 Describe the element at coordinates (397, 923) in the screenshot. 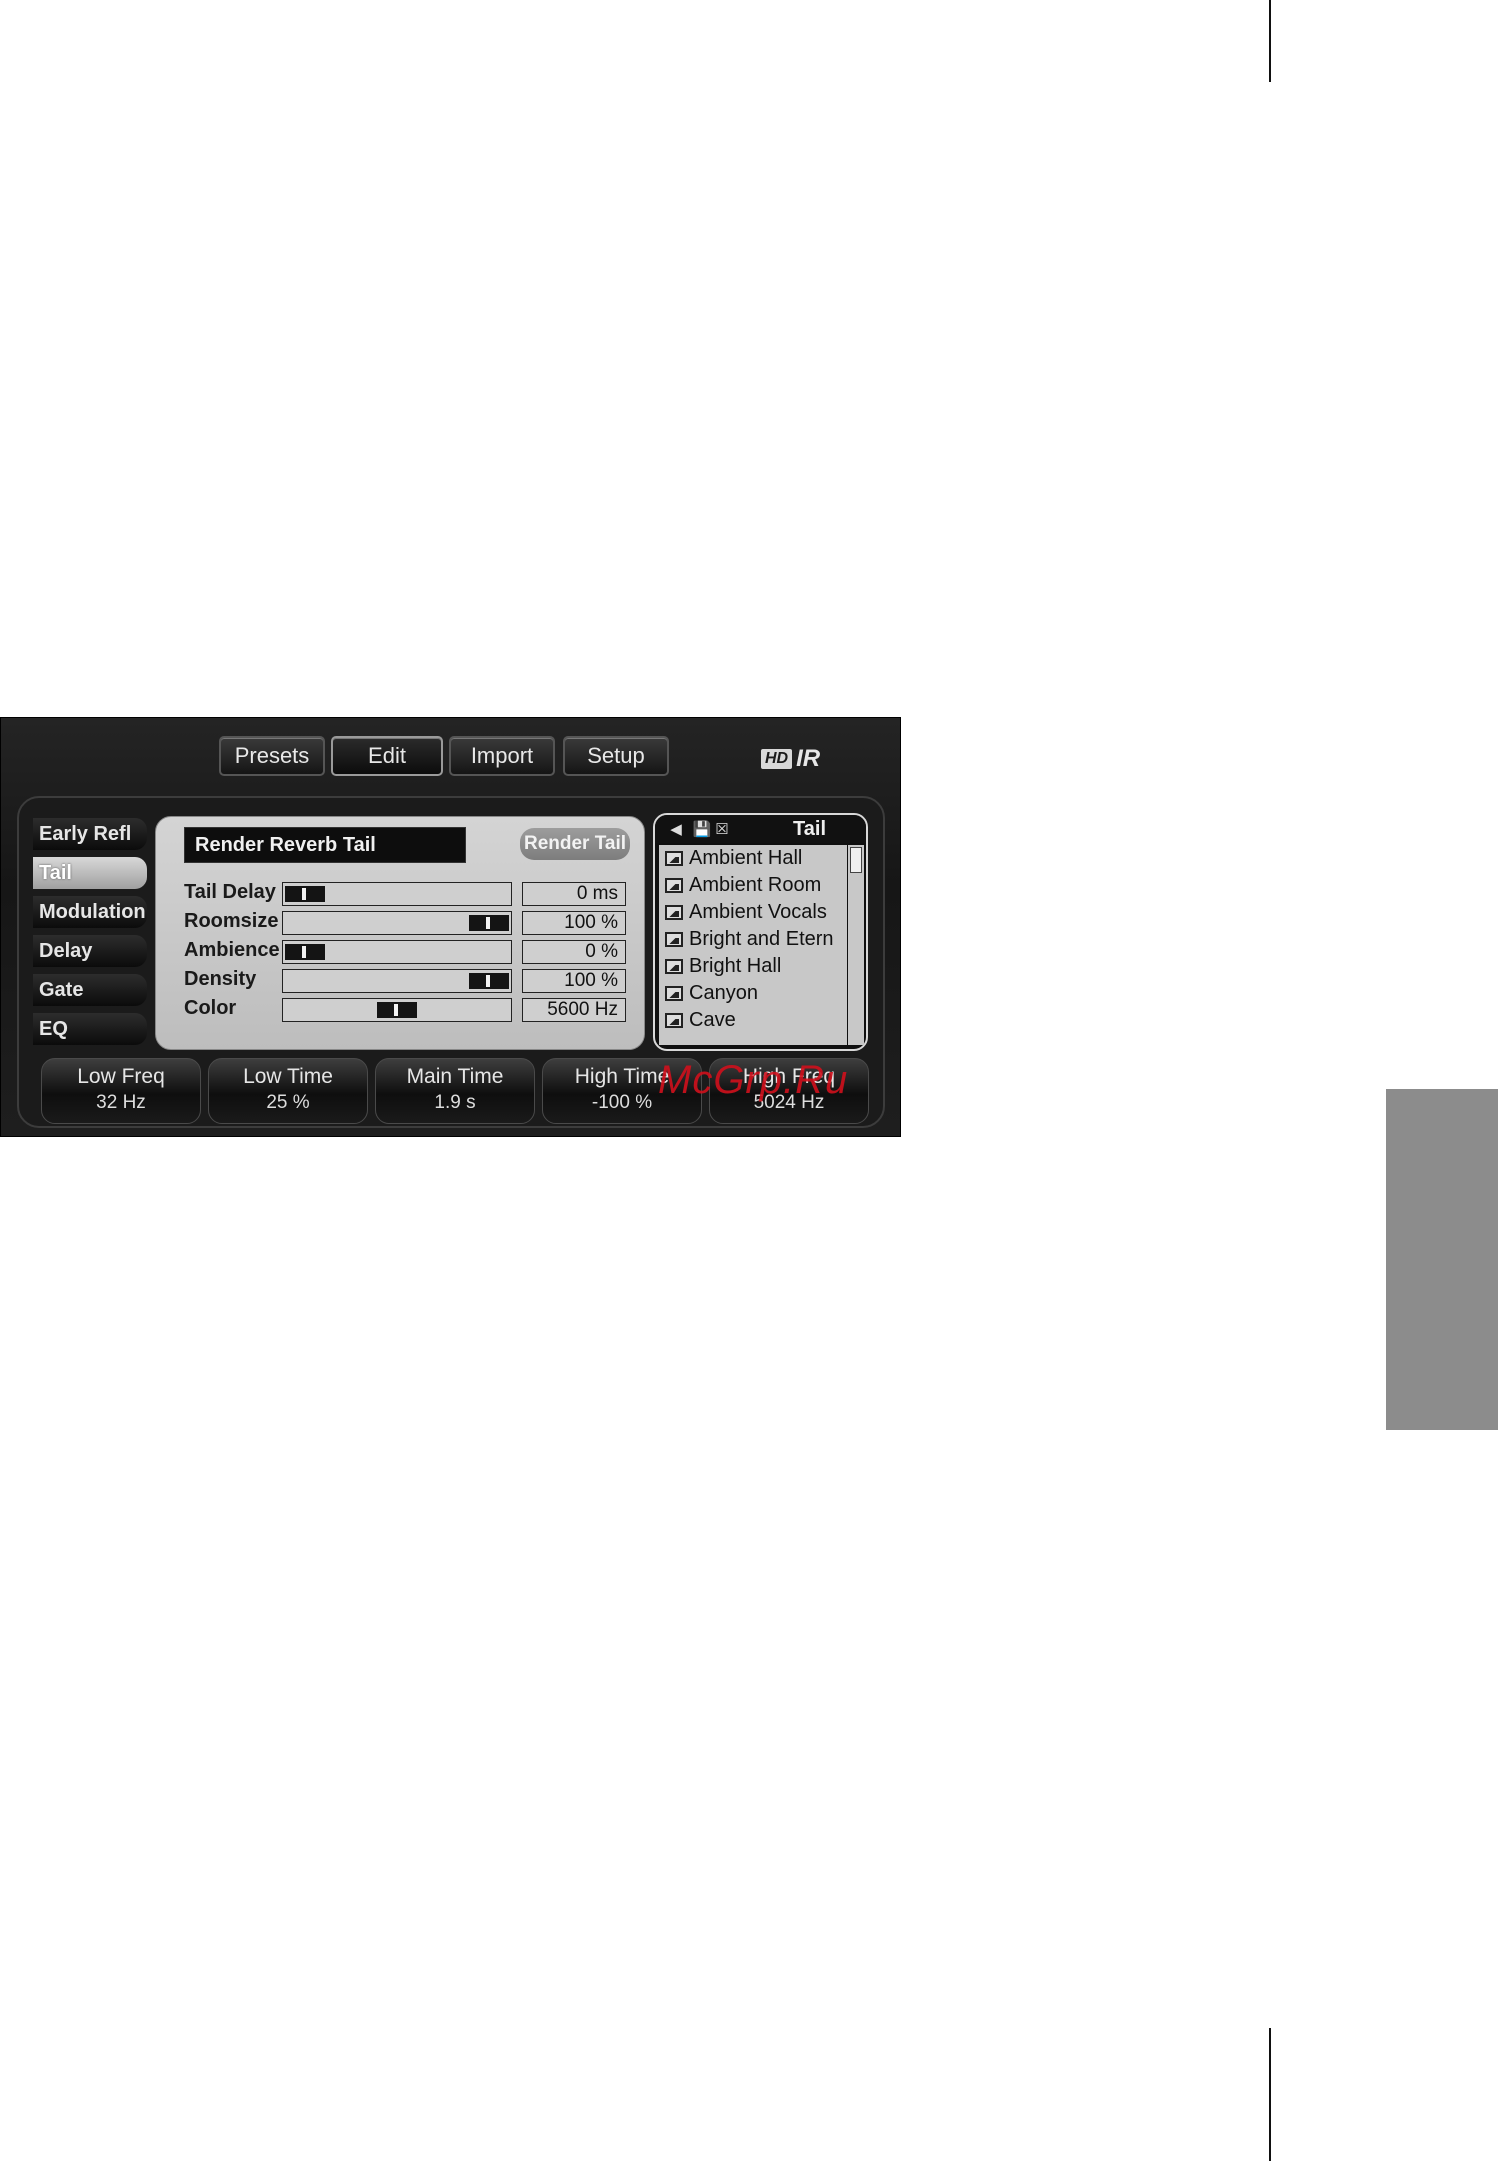

I see `slider-roomsize` at that location.